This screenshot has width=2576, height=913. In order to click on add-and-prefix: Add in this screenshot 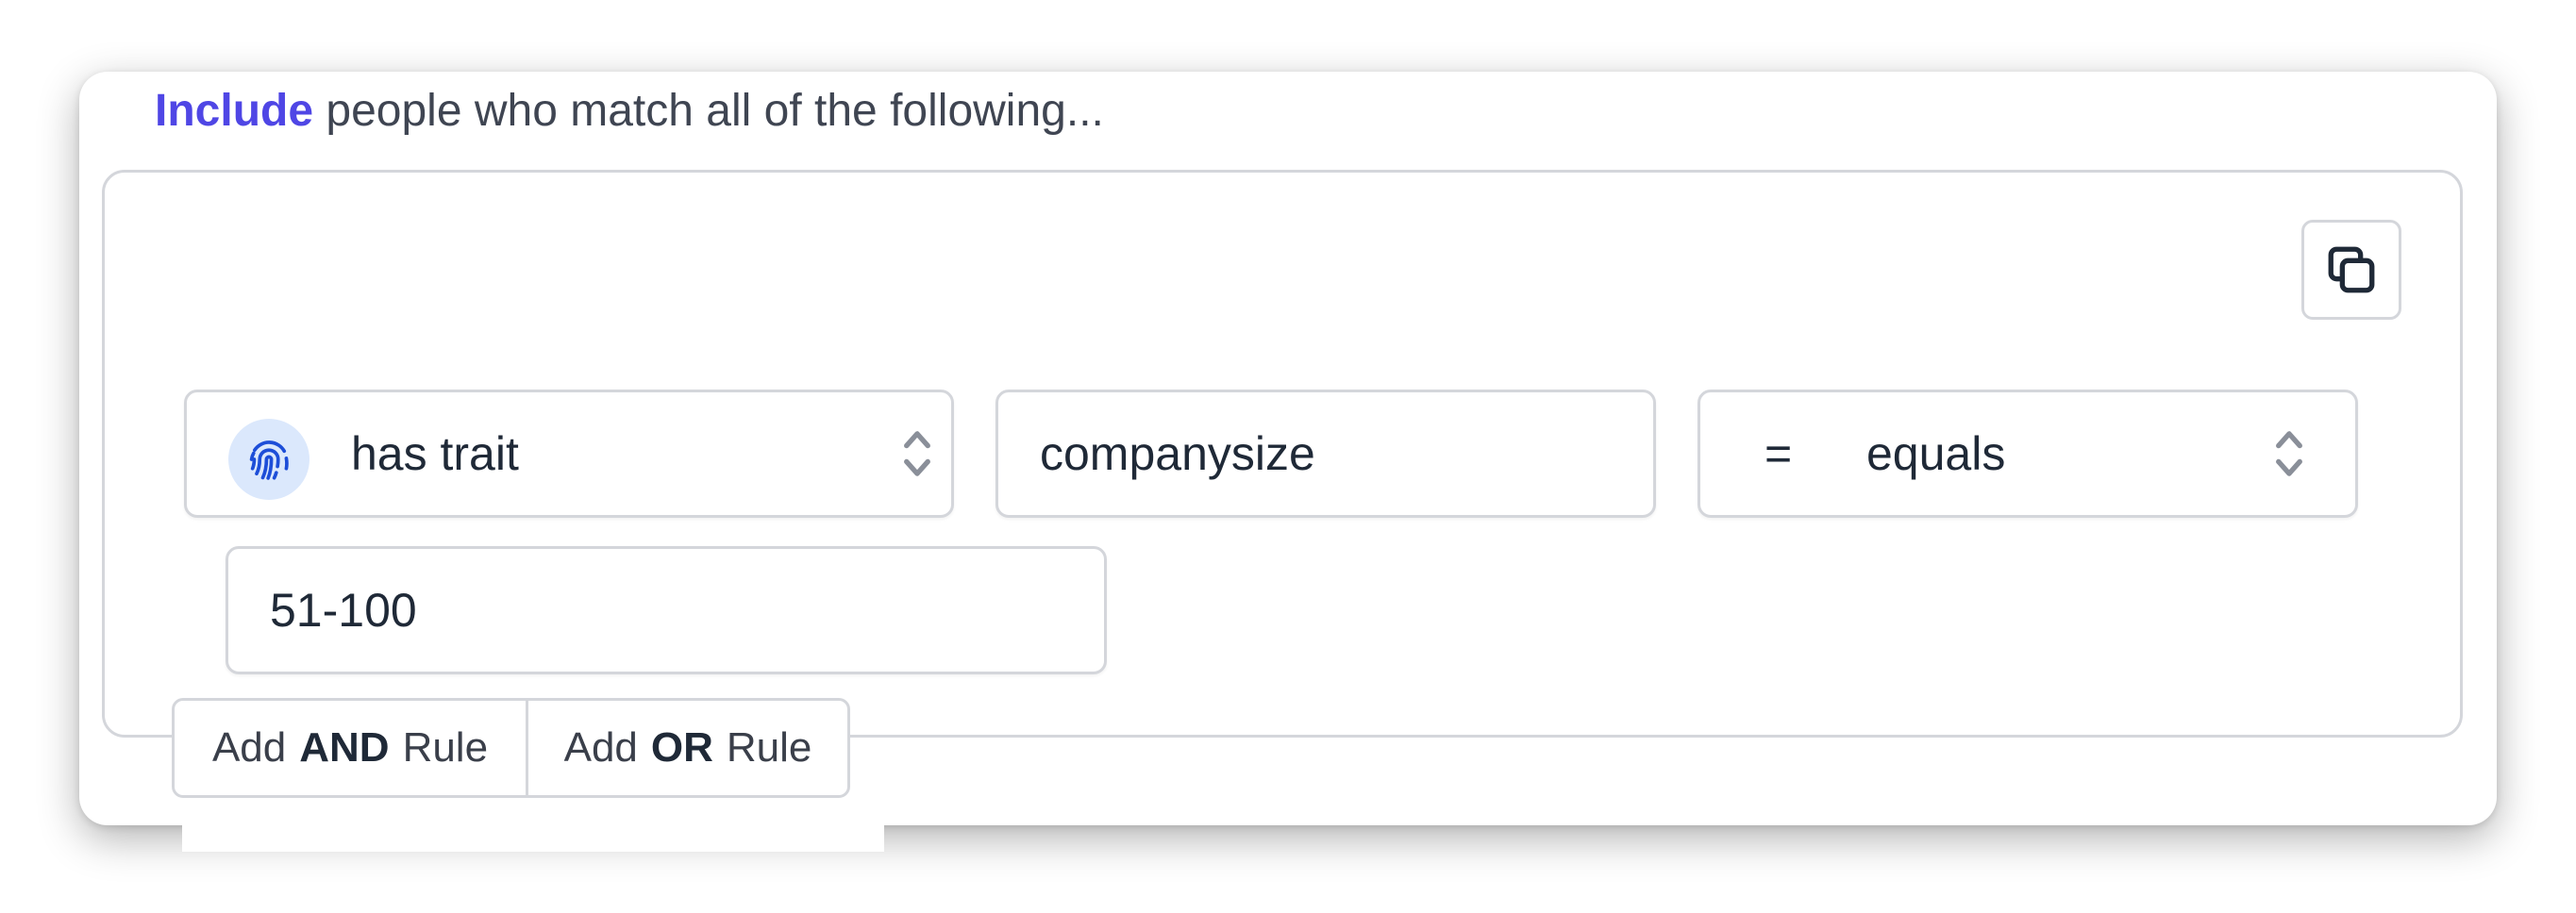, I will do `click(249, 747)`.